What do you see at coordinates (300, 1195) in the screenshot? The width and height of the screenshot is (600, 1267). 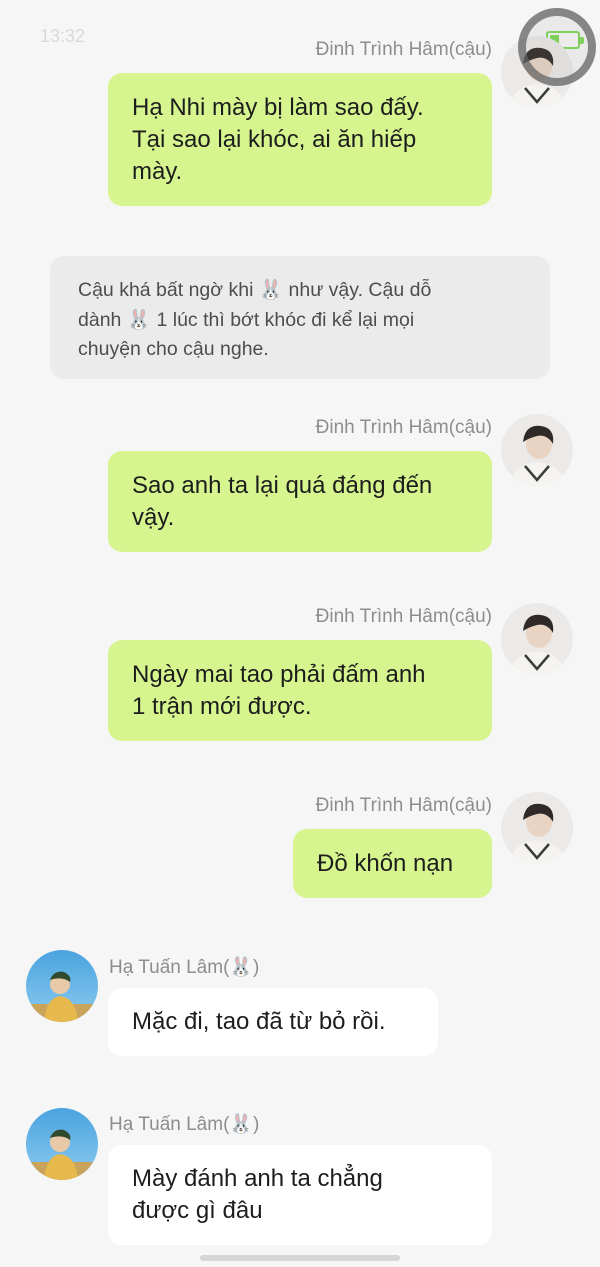 I see `message-bubble: Mày đánh anh ta chẳng được gì đâu` at bounding box center [300, 1195].